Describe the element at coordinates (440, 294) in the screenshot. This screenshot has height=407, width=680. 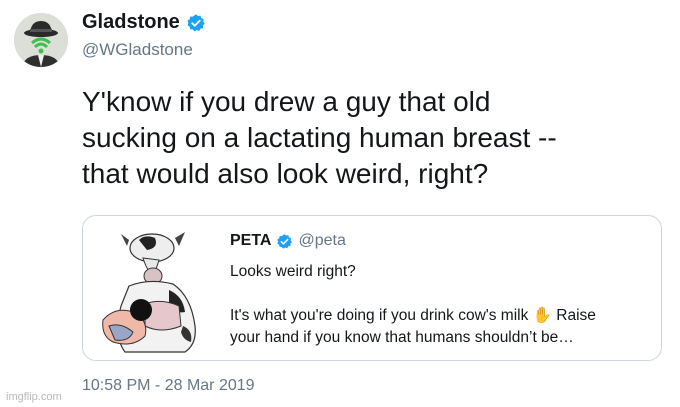
I see `quoted-text-spacer` at that location.